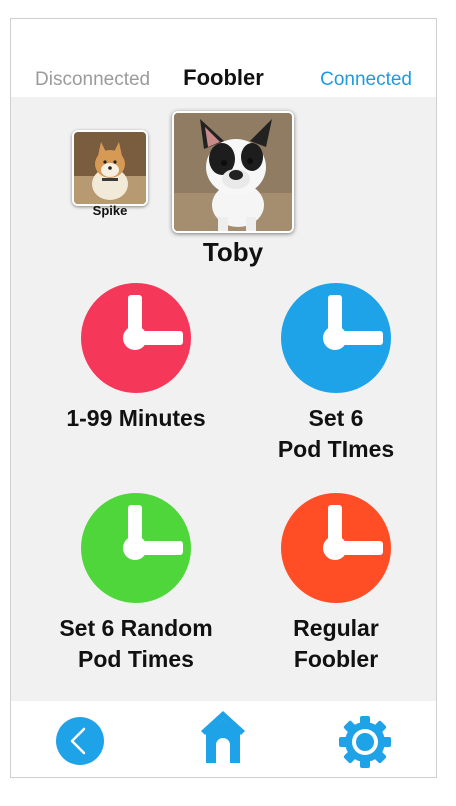 This screenshot has width=456, height=806. I want to click on mode-label: 1-99 Minutes, so click(136, 418).